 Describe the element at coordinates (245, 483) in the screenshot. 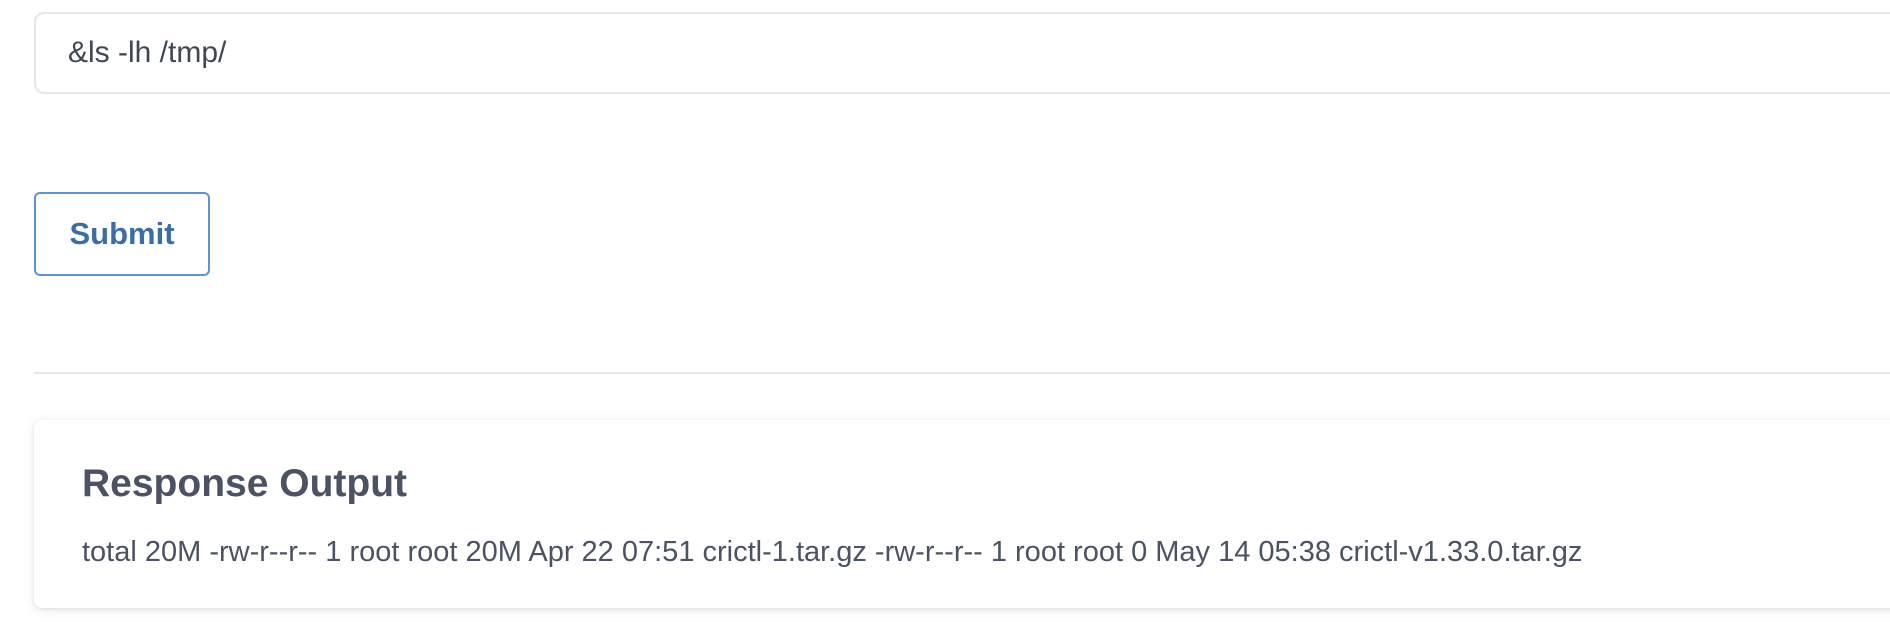

I see `response-output-title: Response Output` at that location.